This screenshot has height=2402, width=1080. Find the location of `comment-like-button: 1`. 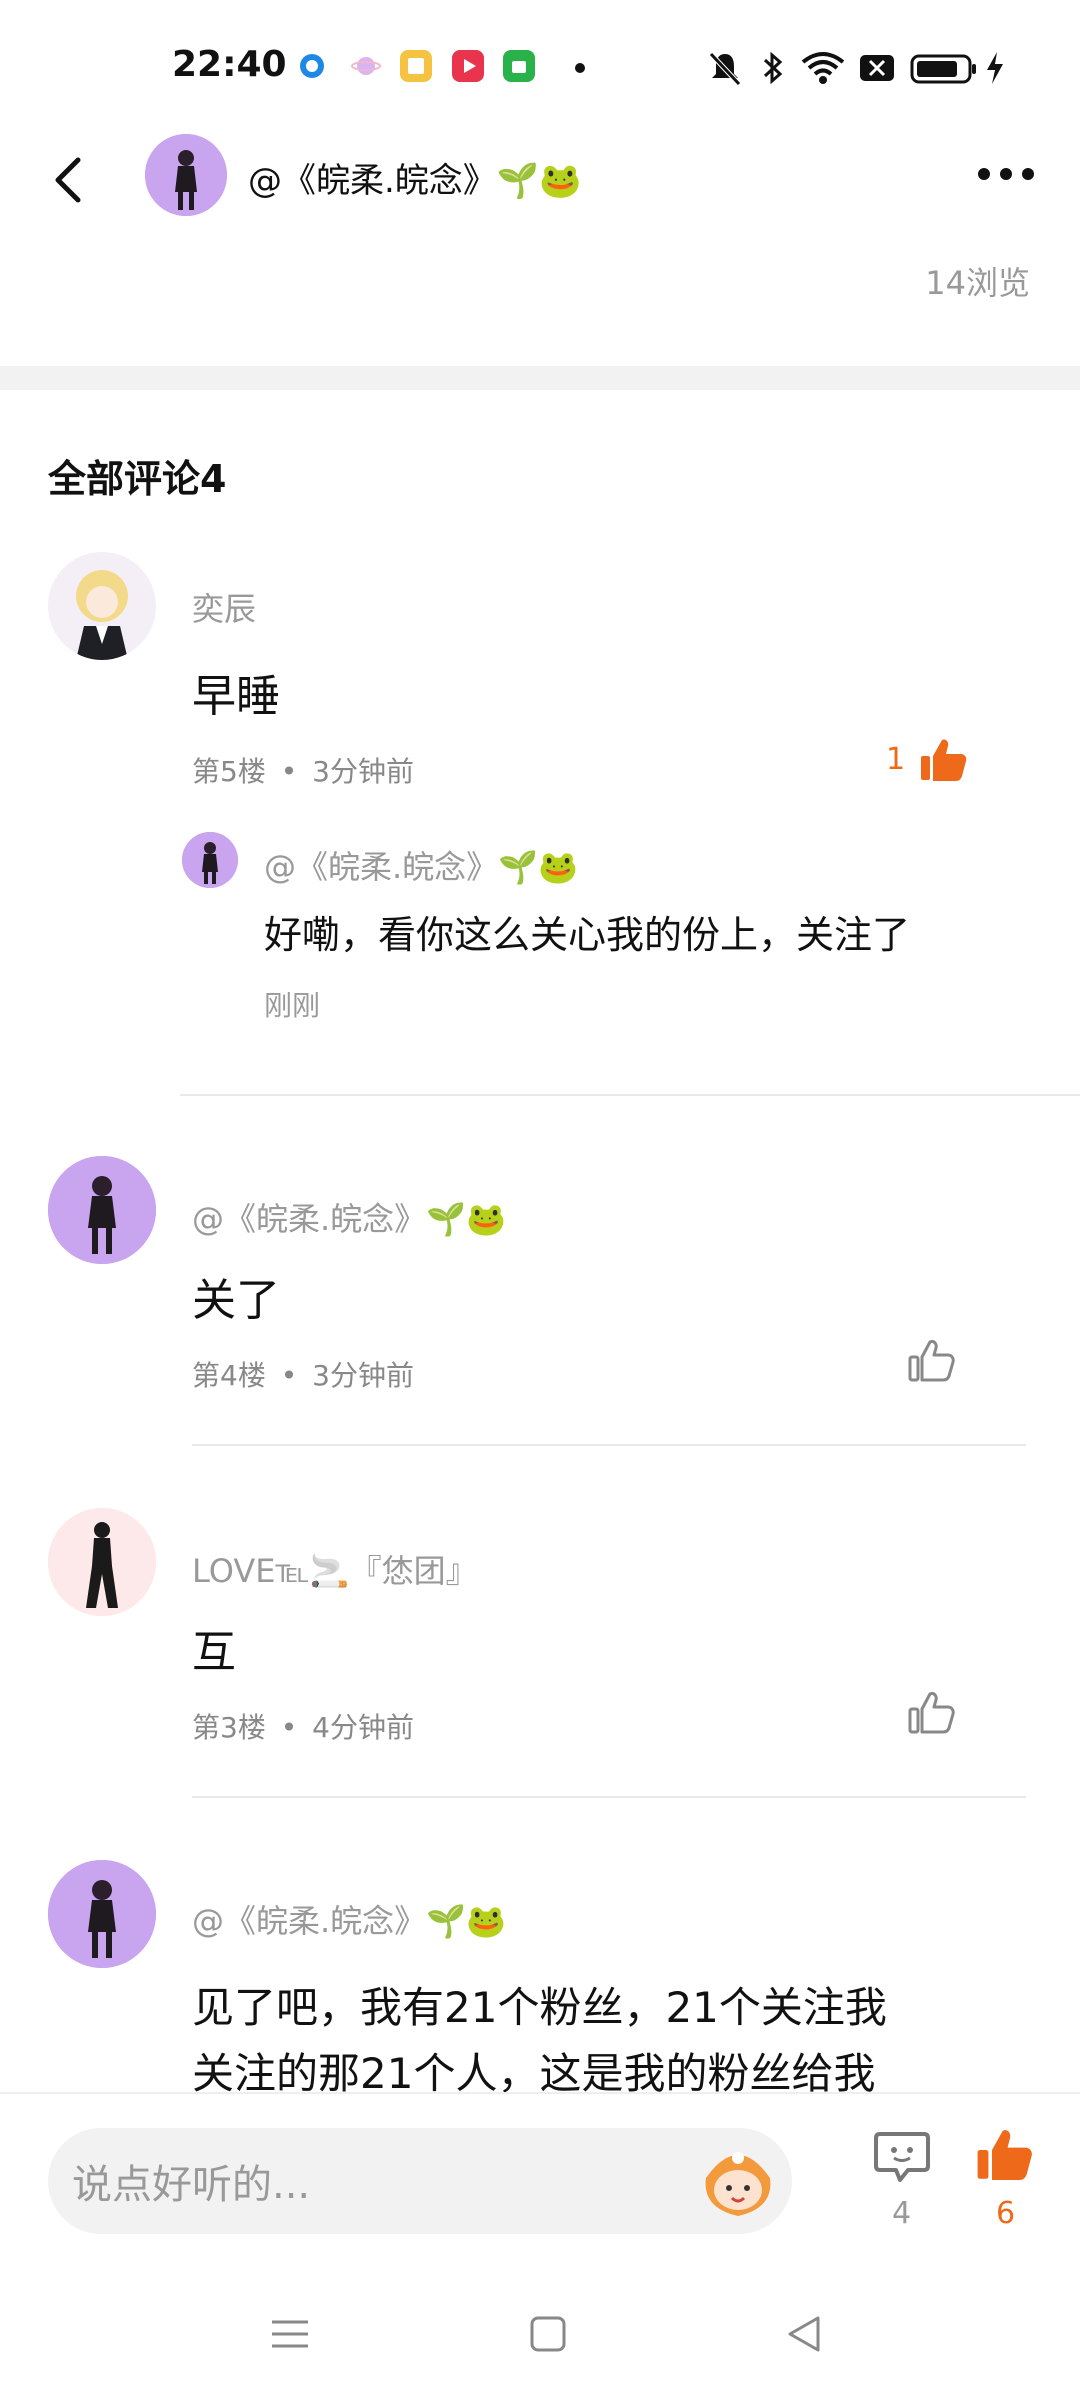

comment-like-button: 1 is located at coordinates (931, 762).